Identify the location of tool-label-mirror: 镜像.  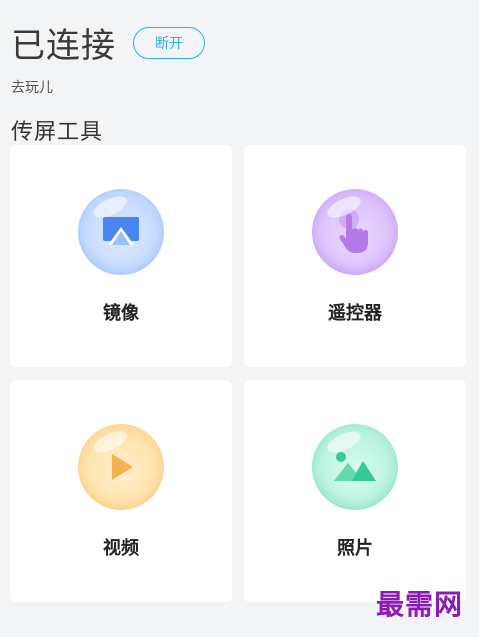
(121, 313).